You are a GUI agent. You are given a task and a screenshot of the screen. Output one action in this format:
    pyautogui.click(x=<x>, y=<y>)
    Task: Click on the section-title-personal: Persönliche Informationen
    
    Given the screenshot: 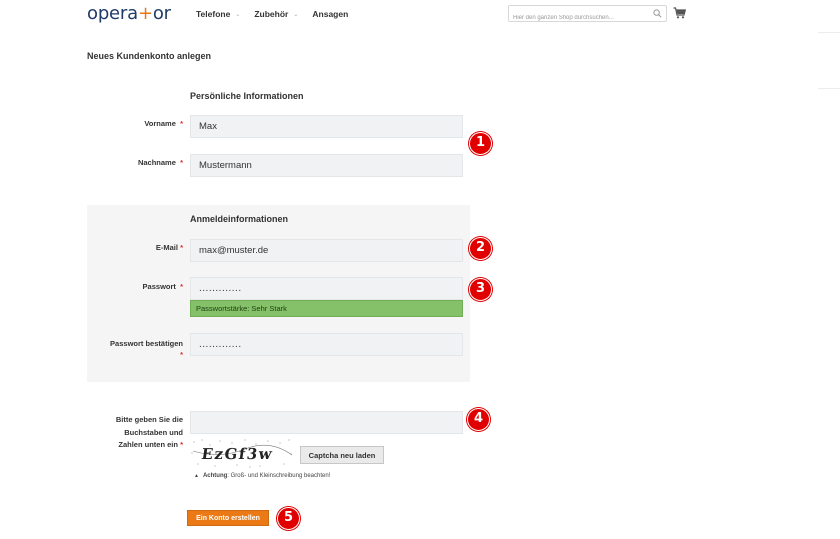 What is the action you would take?
    pyautogui.click(x=247, y=96)
    